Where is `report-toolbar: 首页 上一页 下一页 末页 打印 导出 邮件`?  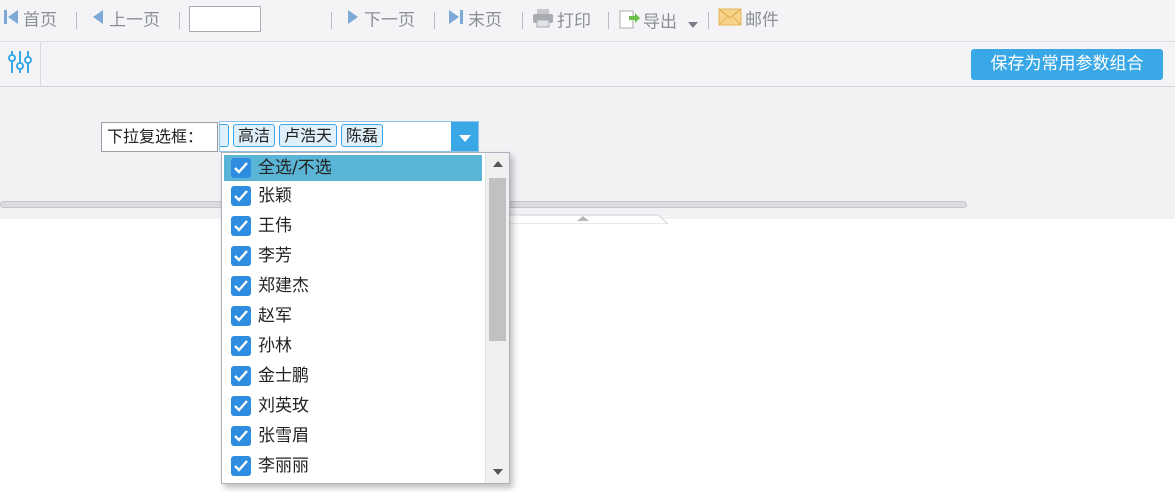 report-toolbar: 首页 上一页 下一页 末页 打印 导出 邮件 is located at coordinates (587, 21).